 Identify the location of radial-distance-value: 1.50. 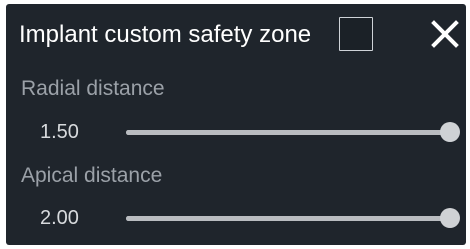
(59, 132).